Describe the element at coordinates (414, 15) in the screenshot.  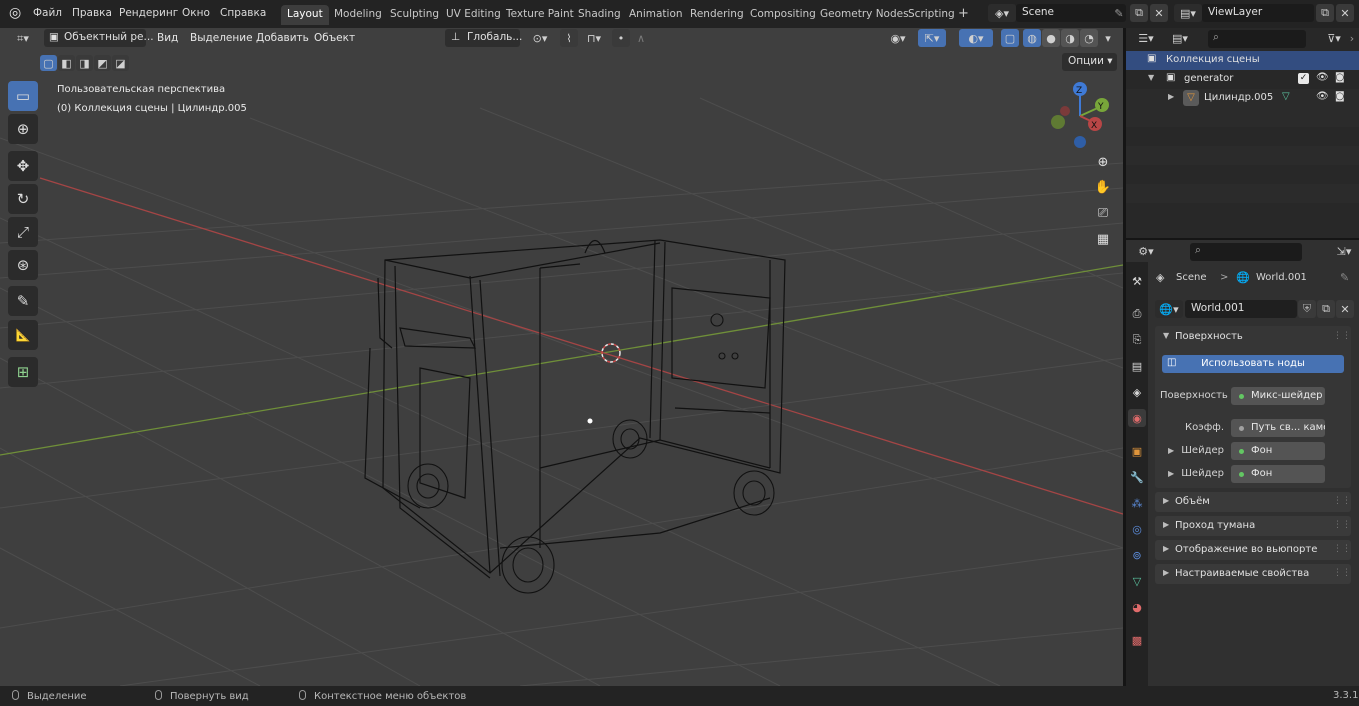
I see `tab-sculpting: Sculpting` at that location.